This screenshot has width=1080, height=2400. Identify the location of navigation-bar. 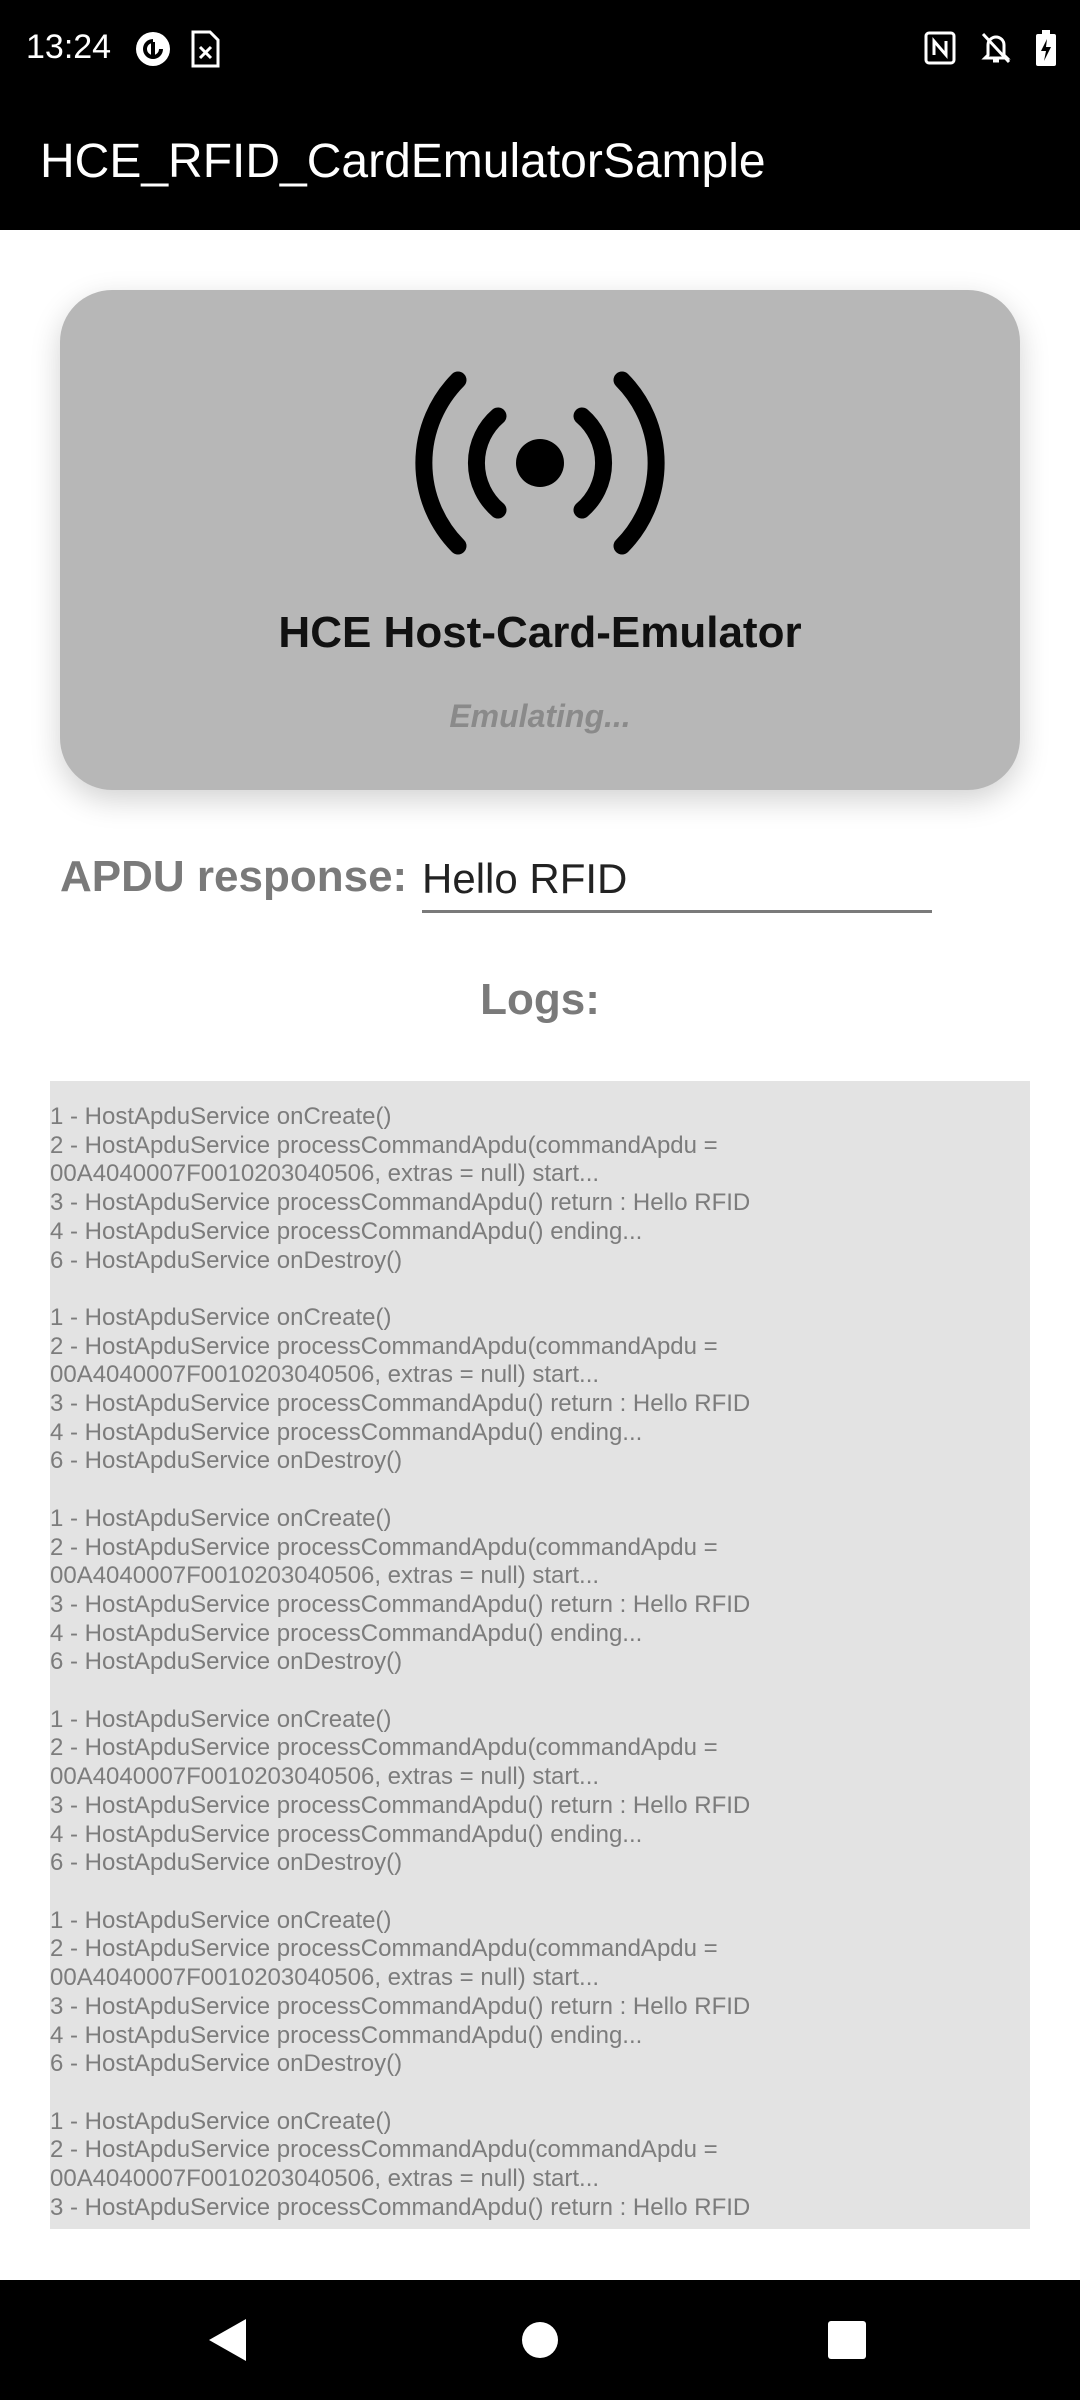
(540, 2340).